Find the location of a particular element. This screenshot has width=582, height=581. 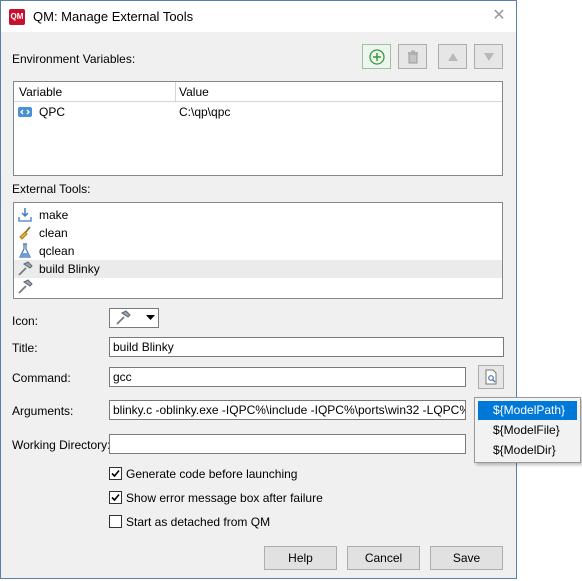

arrow-down-icon is located at coordinates (489, 57).